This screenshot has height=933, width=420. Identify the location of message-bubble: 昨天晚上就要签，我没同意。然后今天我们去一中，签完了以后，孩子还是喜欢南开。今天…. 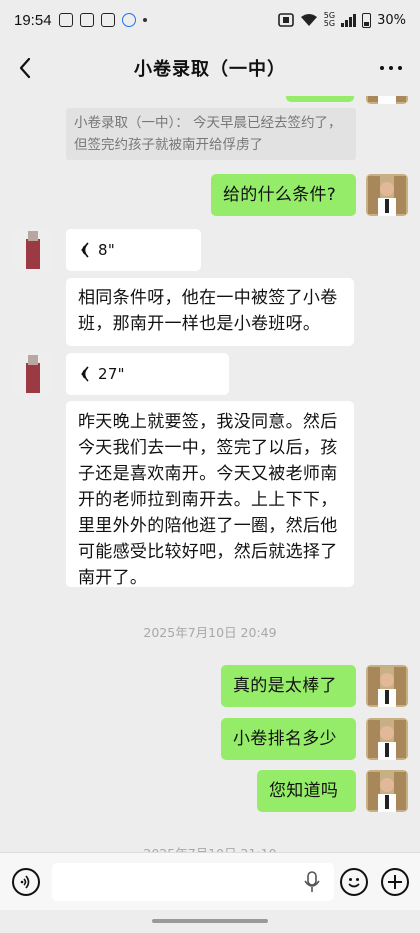
(210, 494).